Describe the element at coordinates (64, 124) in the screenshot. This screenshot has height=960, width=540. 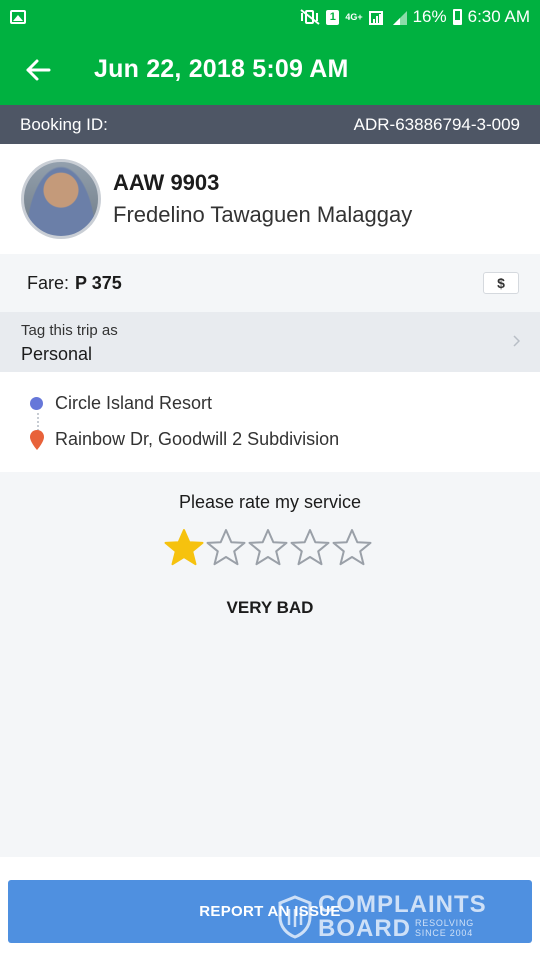
I see `booking-id-label: Booking ID:` at that location.